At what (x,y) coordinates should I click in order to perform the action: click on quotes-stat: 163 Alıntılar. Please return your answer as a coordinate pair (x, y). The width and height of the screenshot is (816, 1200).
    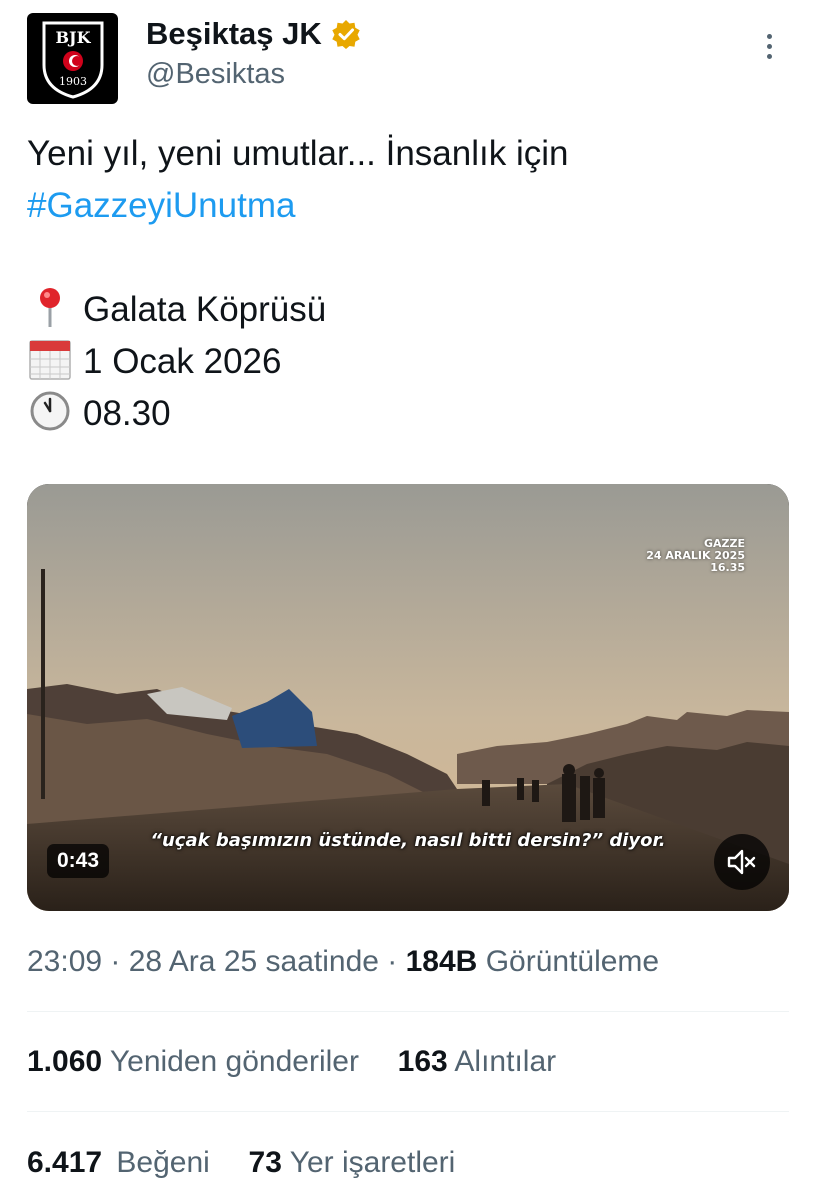
    Looking at the image, I should click on (477, 1061).